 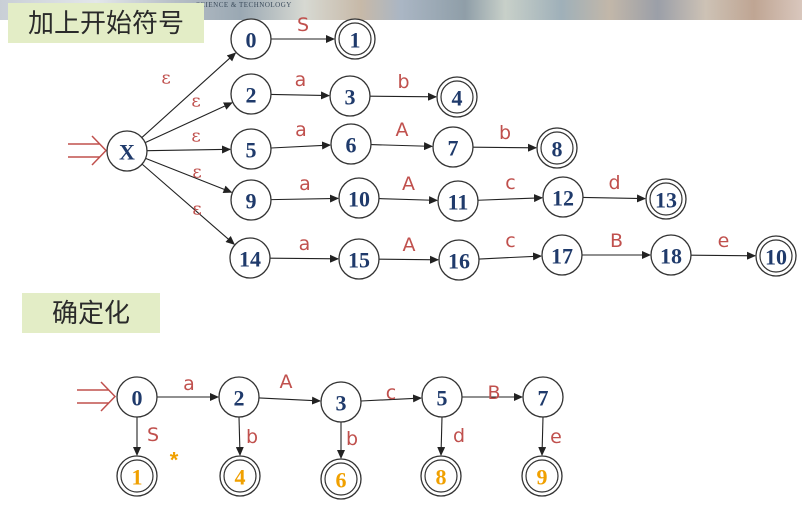 I want to click on nfa-state-0: X, so click(x=127, y=151).